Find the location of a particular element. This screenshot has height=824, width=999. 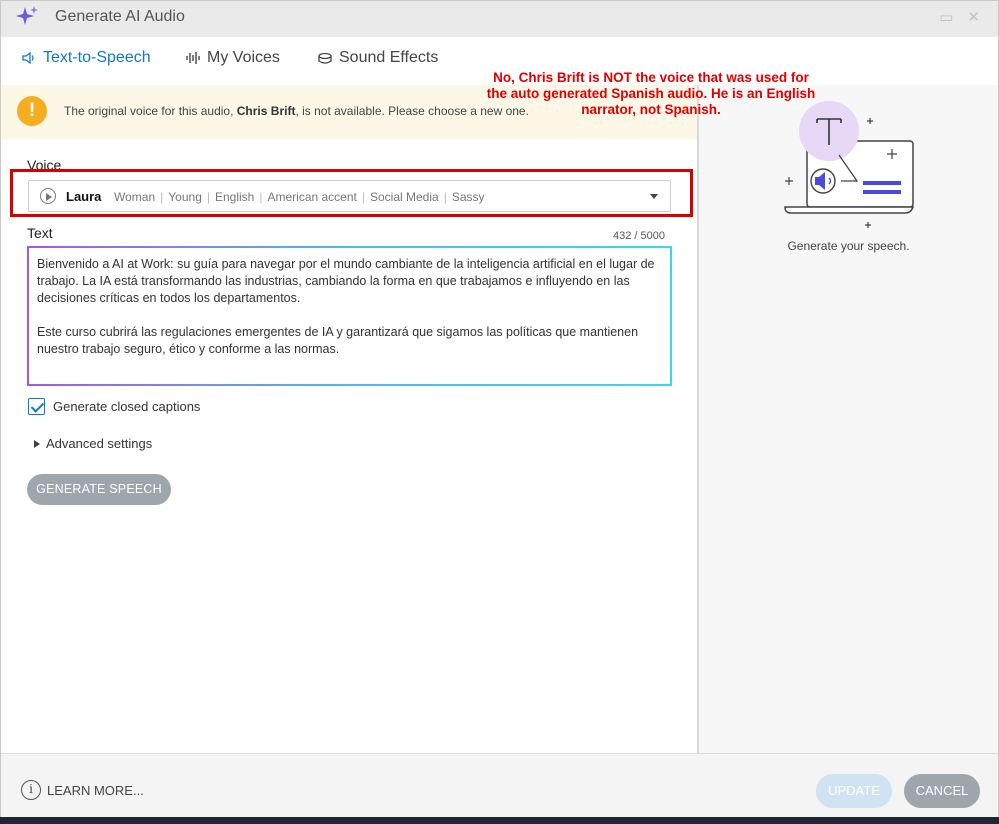

maximize-button: ▭ is located at coordinates (946, 17).